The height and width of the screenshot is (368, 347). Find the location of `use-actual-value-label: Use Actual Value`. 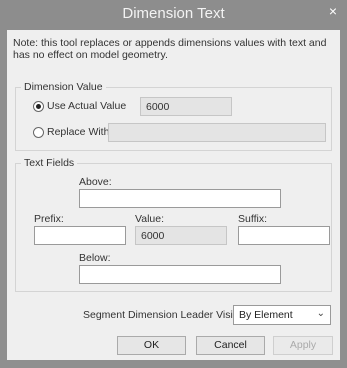

use-actual-value-label: Use Actual Value is located at coordinates (87, 106).